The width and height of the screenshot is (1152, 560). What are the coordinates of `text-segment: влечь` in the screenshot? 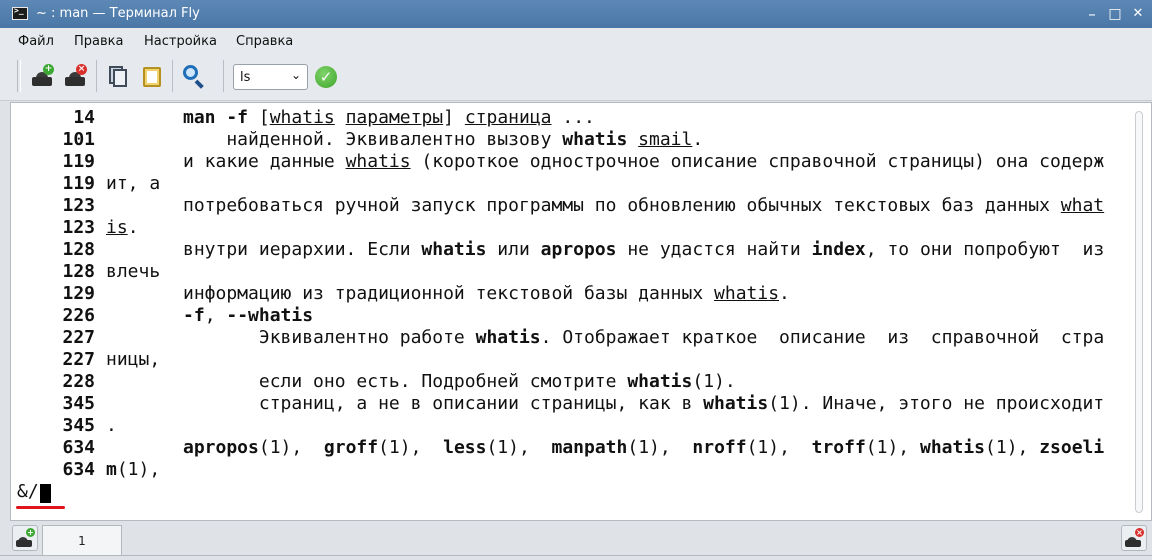 It's located at (133, 271).